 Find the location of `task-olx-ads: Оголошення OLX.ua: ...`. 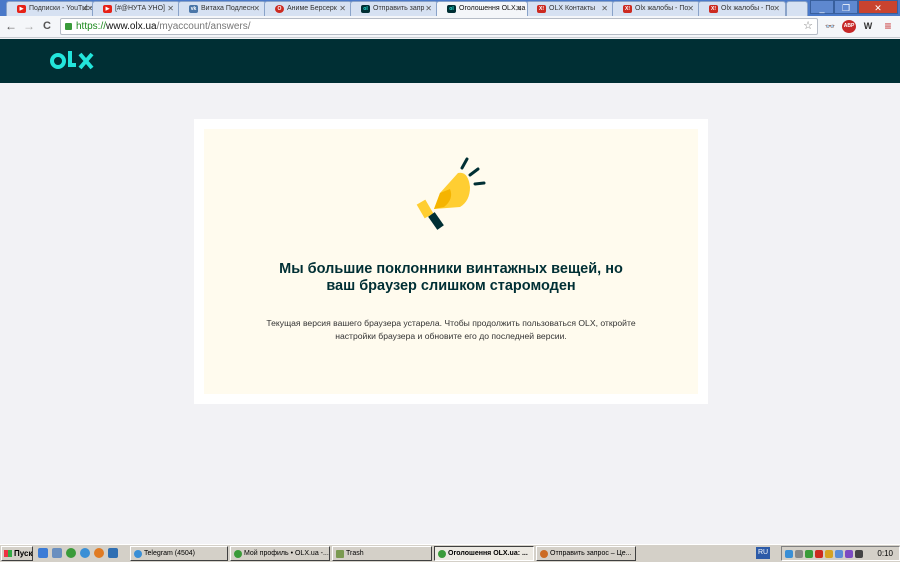

task-olx-ads: Оголошення OLX.ua: ... is located at coordinates (484, 553).